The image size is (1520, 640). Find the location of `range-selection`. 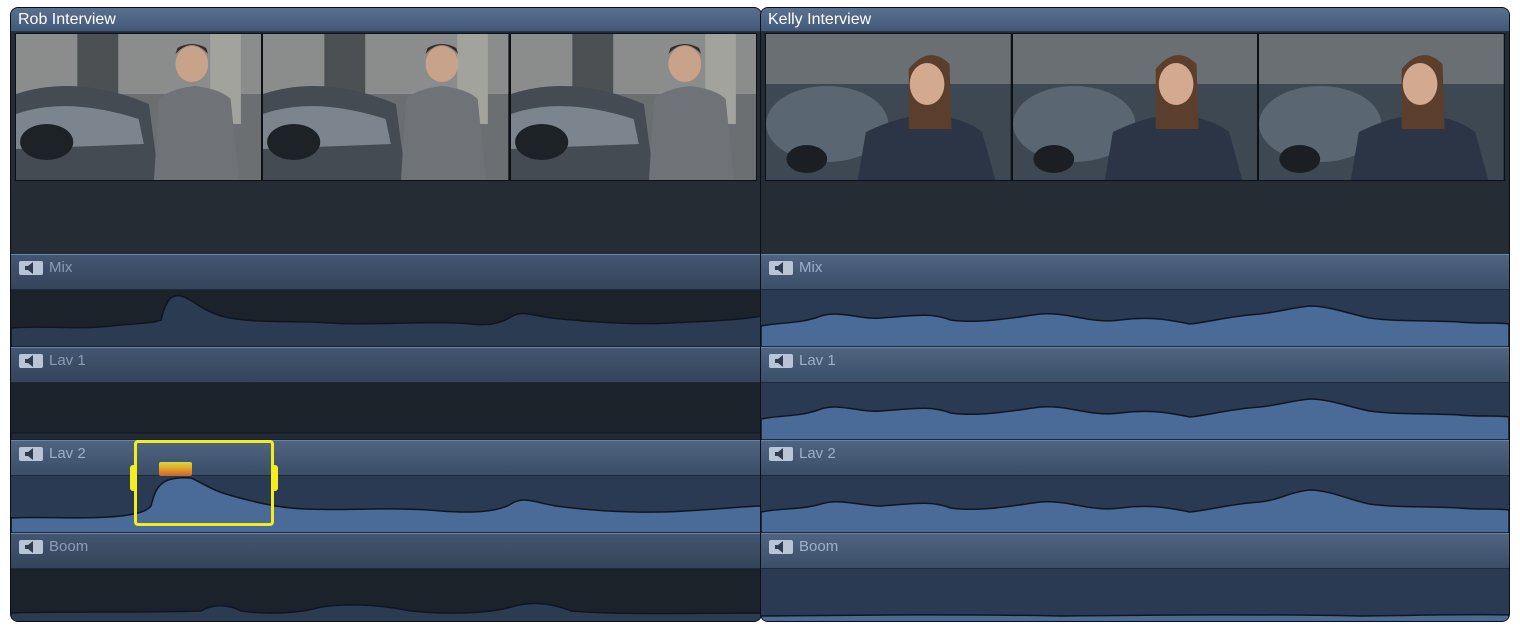

range-selection is located at coordinates (204, 483).